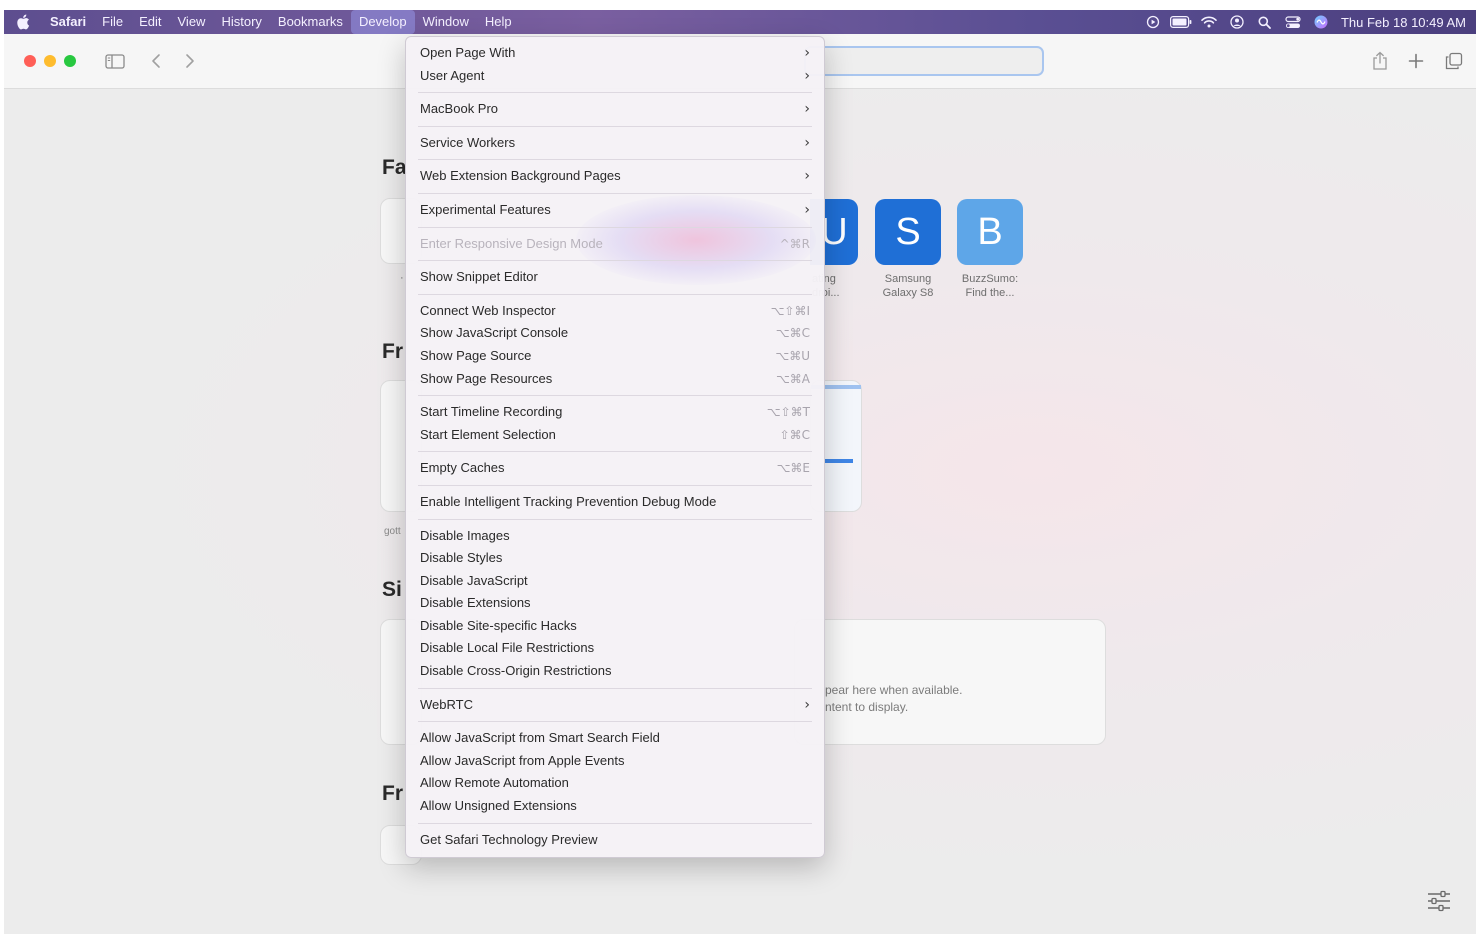  Describe the element at coordinates (615, 210) in the screenshot. I see `menu-item-experimental-features: Experimental Features ›` at that location.